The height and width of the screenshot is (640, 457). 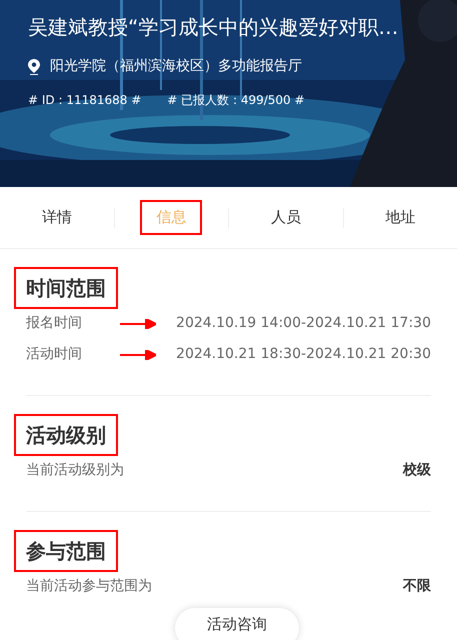 What do you see at coordinates (237, 624) in the screenshot?
I see `consult-button: 活动咨询` at bounding box center [237, 624].